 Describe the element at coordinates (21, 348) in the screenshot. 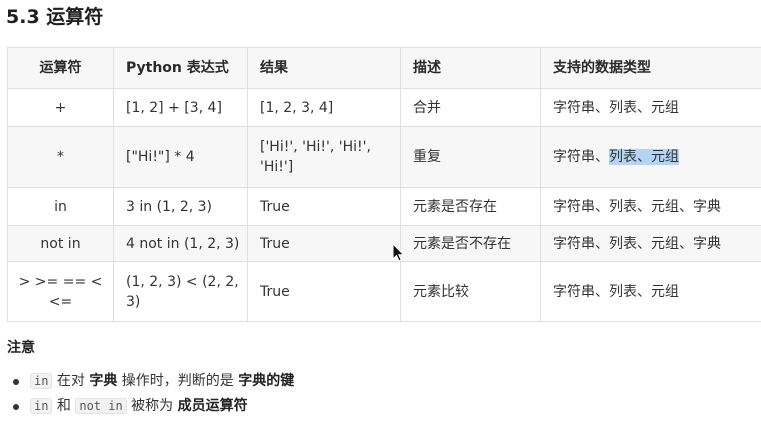

I see `note-heading: 注意` at that location.